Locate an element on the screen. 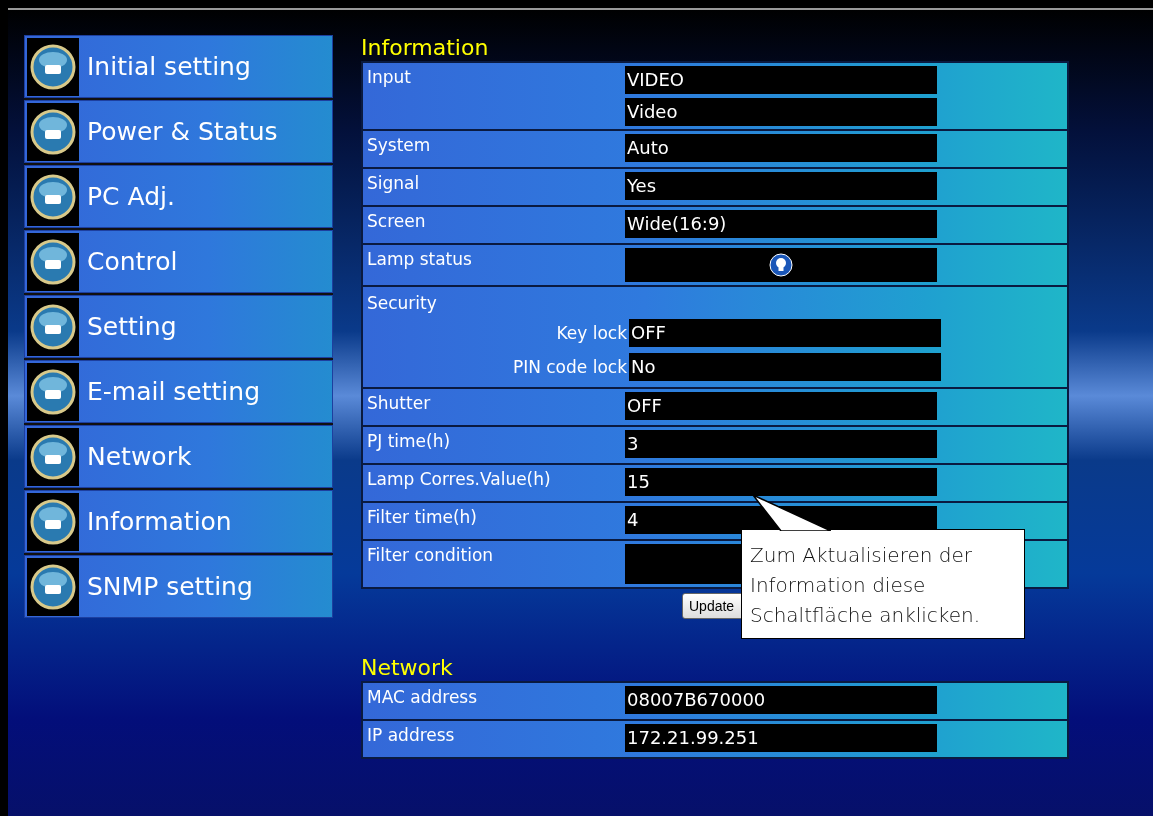 This screenshot has height=816, width=1153. nav-item: Power & Status is located at coordinates (178, 131).